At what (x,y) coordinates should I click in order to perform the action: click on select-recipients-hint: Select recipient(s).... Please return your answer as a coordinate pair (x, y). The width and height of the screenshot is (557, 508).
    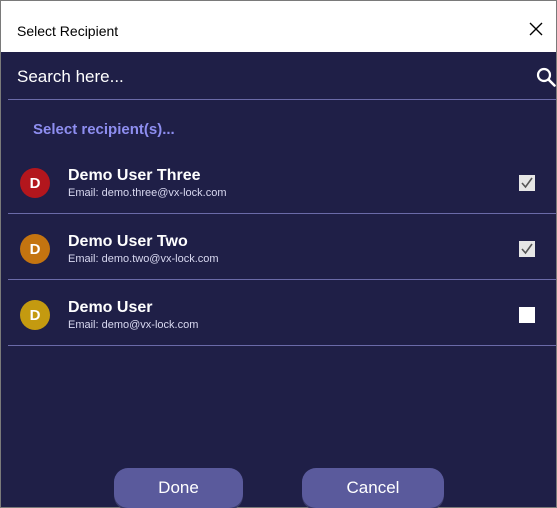
    Looking at the image, I should click on (104, 129).